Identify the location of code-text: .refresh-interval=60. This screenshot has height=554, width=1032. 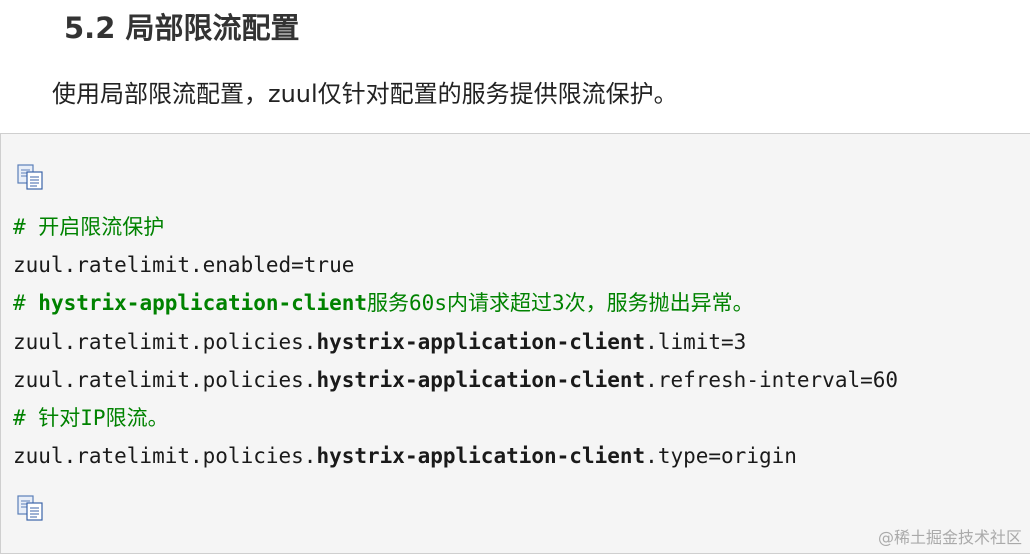
(772, 379).